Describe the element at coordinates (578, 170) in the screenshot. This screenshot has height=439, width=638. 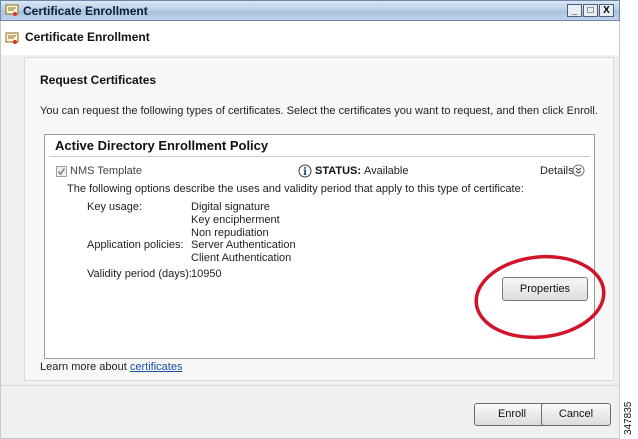
I see `expand-chevron-icon` at that location.